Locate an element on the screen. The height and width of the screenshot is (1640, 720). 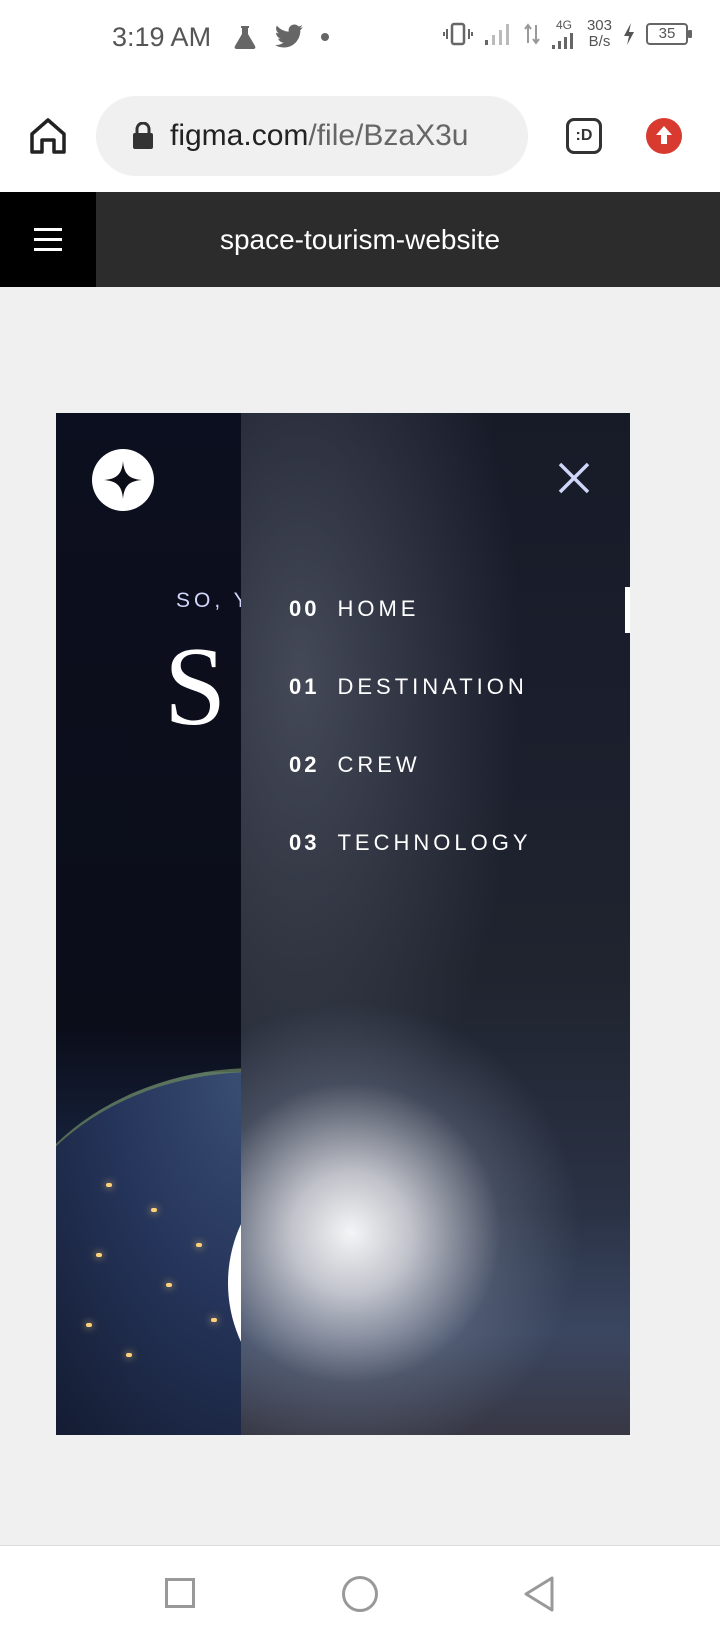
nav-item-label: CREW is located at coordinates (379, 764).